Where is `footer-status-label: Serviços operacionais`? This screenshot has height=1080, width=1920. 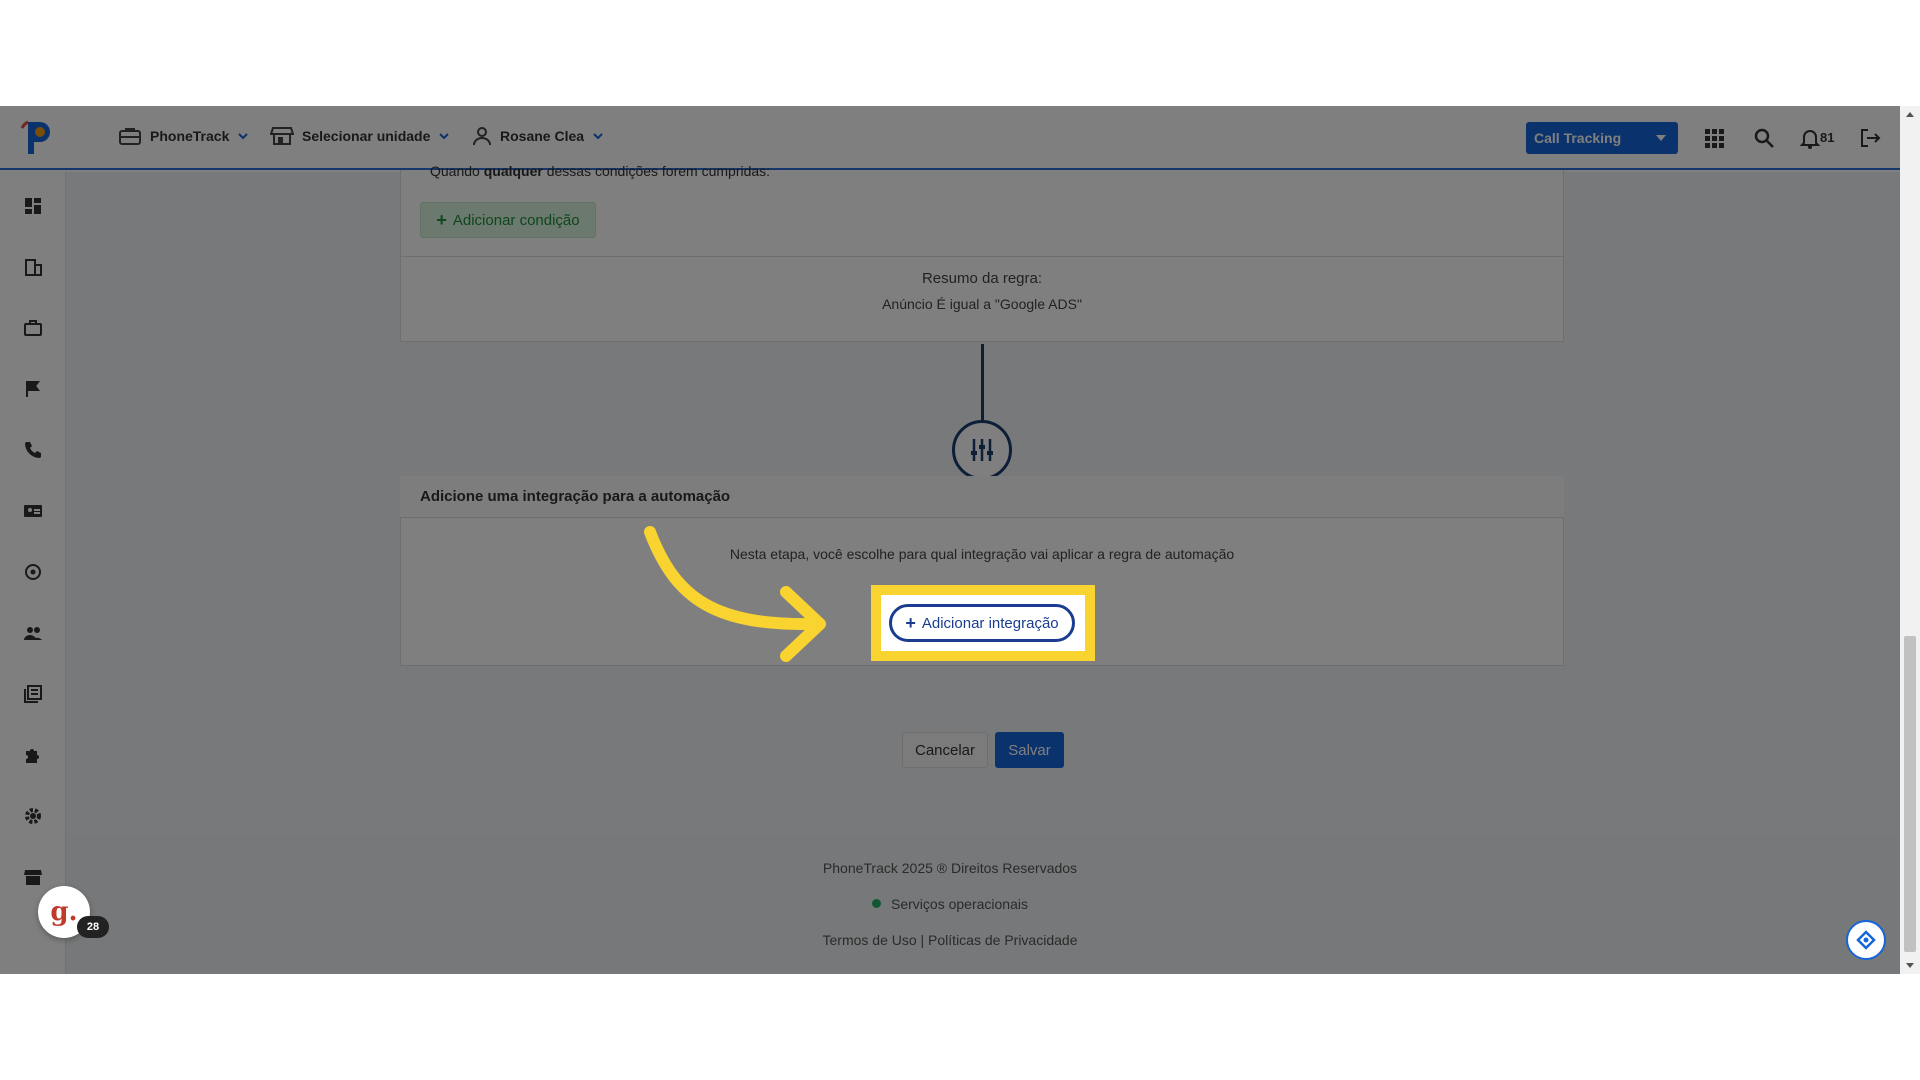
footer-status-label: Serviços operacionais is located at coordinates (959, 904).